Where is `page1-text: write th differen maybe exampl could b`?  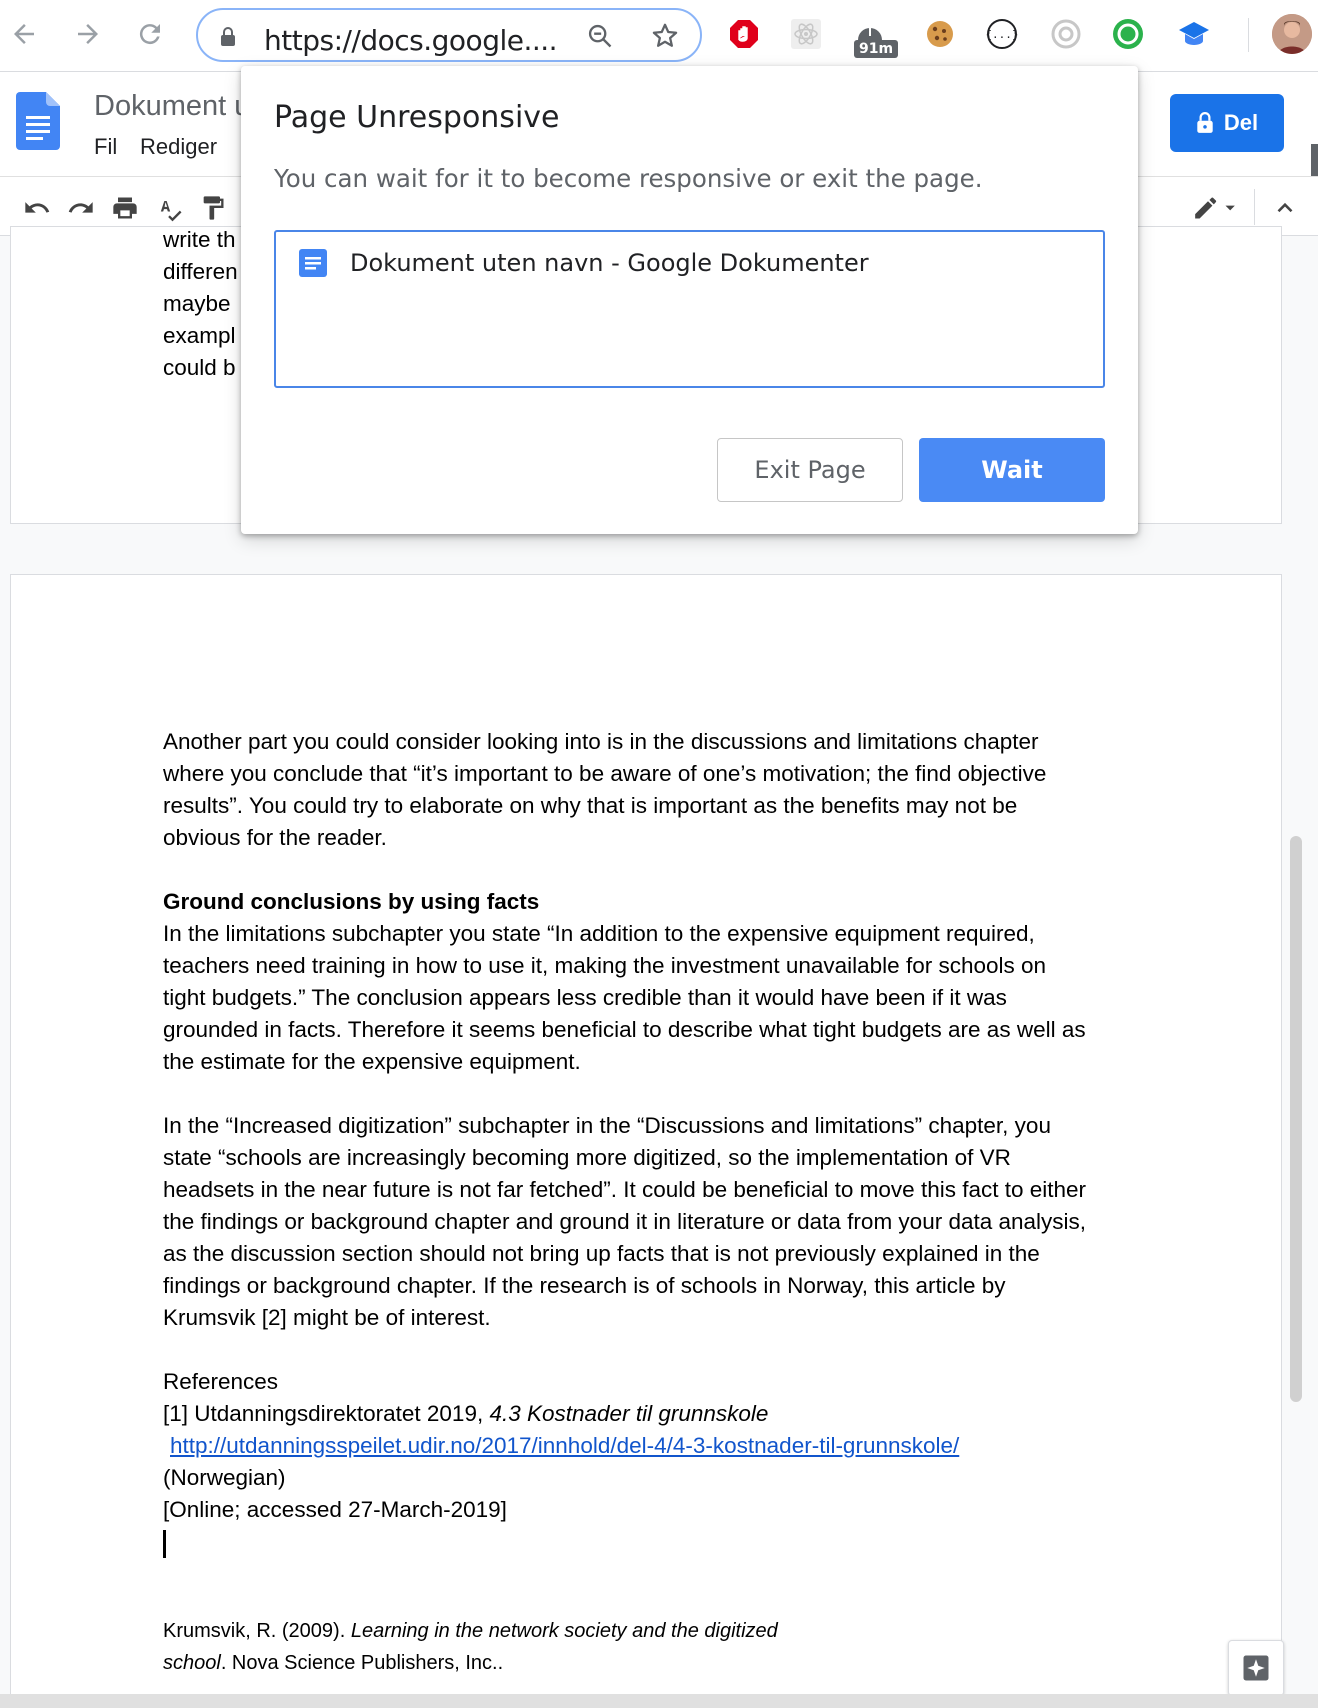
page1-text: write th differen maybe exampl could b is located at coordinates (200, 304).